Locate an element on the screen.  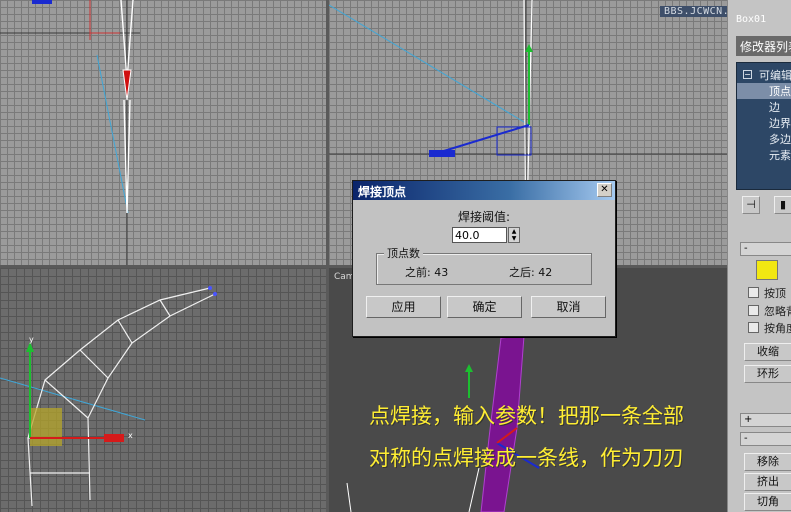
viewport-bottom-left-geometry: y x is located at coordinates (108, 396).